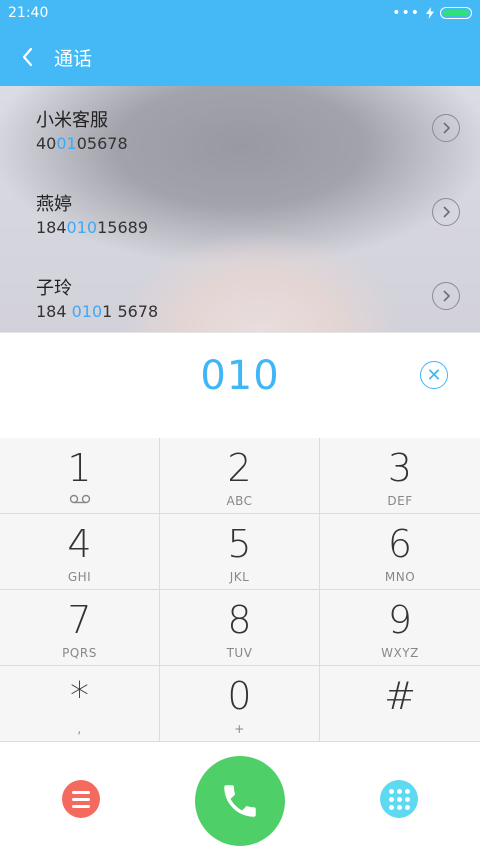 The image size is (480, 853). Describe the element at coordinates (66, 143) in the screenshot. I see `number-match-highlight: 01` at that location.